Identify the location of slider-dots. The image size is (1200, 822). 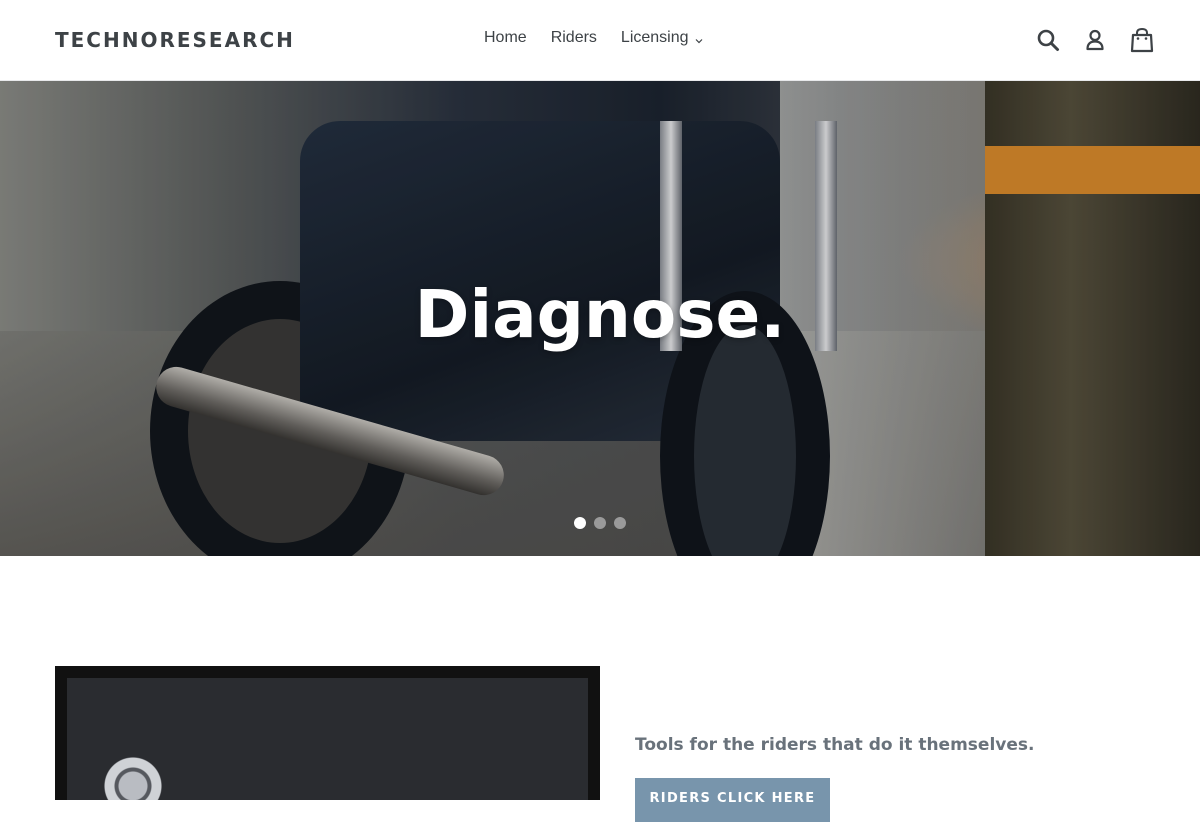
(600, 523).